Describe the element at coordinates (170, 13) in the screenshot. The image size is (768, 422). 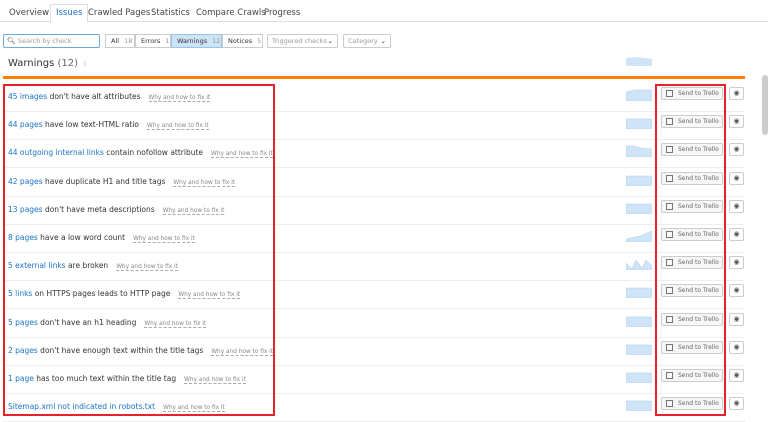
I see `tab-statistics: Statistics` at that location.